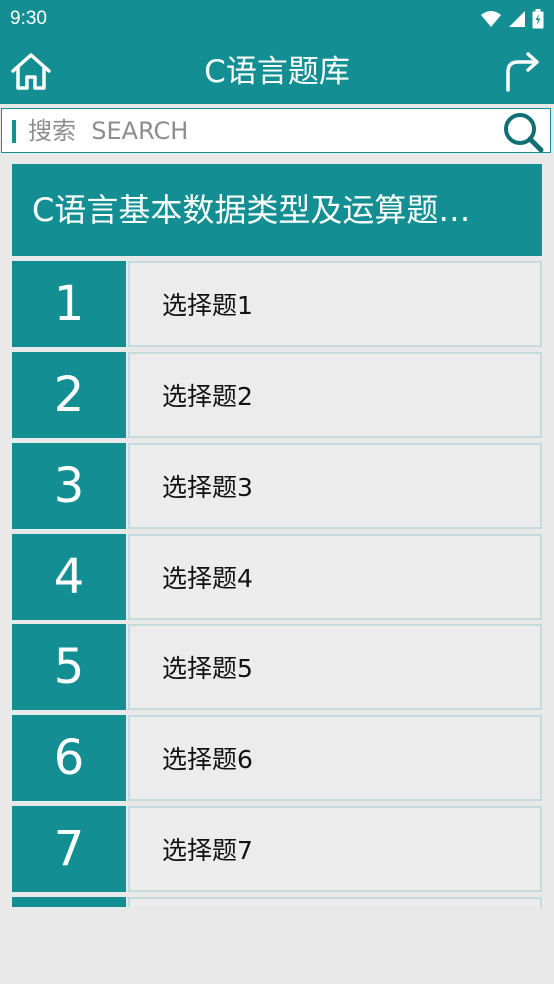 This screenshot has height=984, width=554. Describe the element at coordinates (207, 668) in the screenshot. I see `question-label: 选择题5` at that location.